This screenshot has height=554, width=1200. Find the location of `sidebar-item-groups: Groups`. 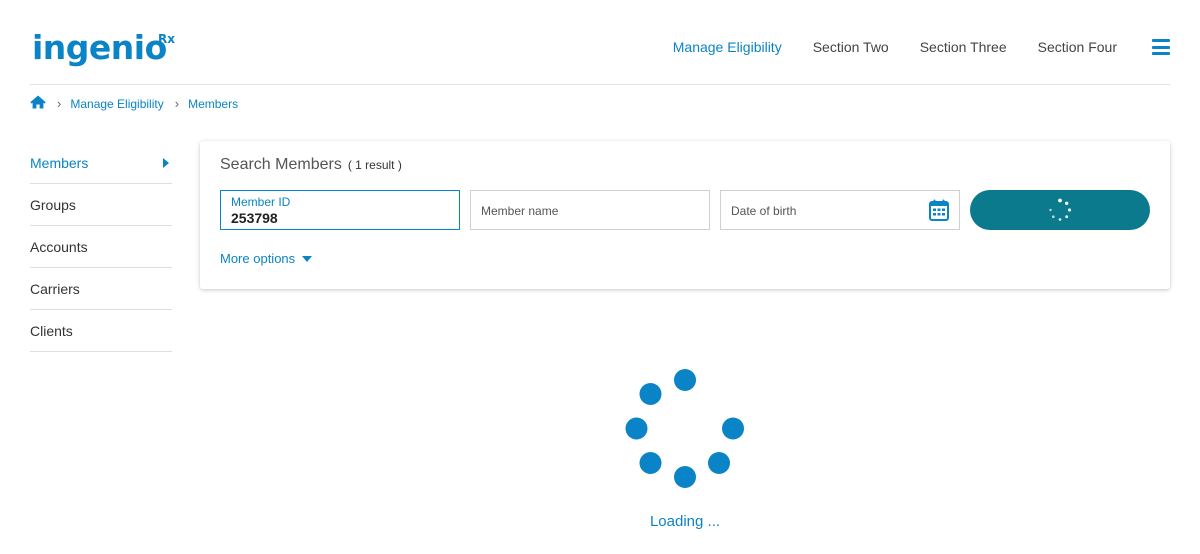

sidebar-item-groups: Groups is located at coordinates (101, 205).